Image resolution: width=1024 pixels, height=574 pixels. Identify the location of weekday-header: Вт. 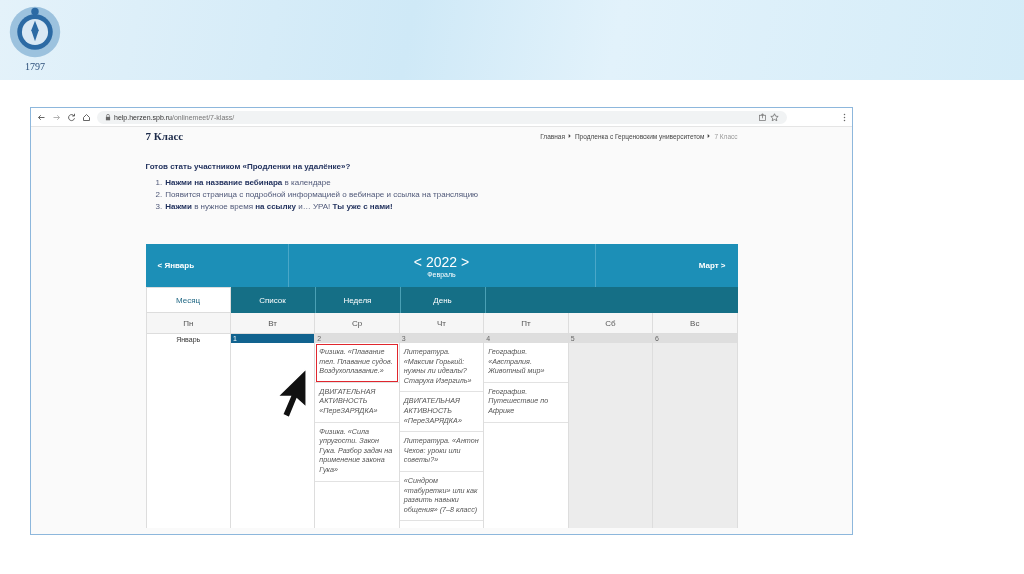
(273, 323).